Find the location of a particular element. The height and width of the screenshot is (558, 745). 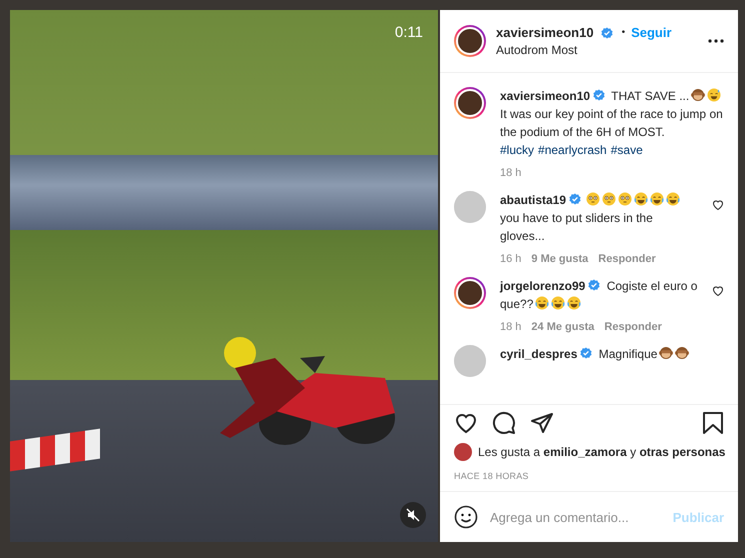

bookmark-icon is located at coordinates (713, 423).